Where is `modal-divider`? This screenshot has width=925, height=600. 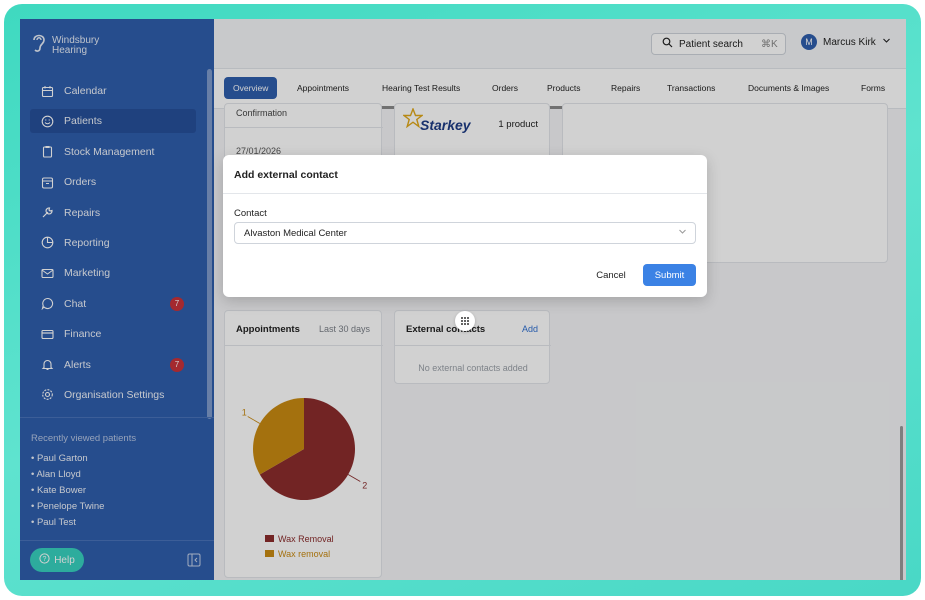 modal-divider is located at coordinates (465, 193).